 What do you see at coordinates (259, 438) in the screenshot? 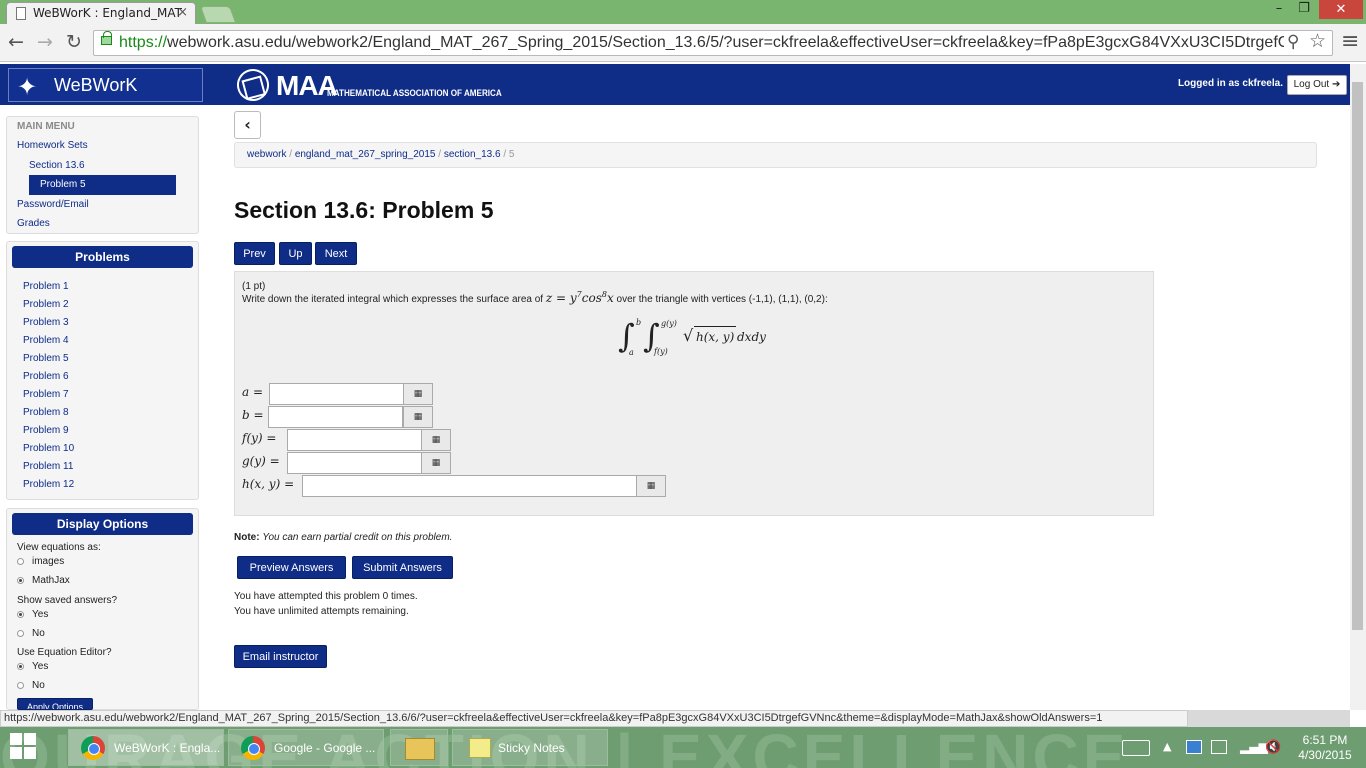
I see `label-fy: f(y) =` at bounding box center [259, 438].